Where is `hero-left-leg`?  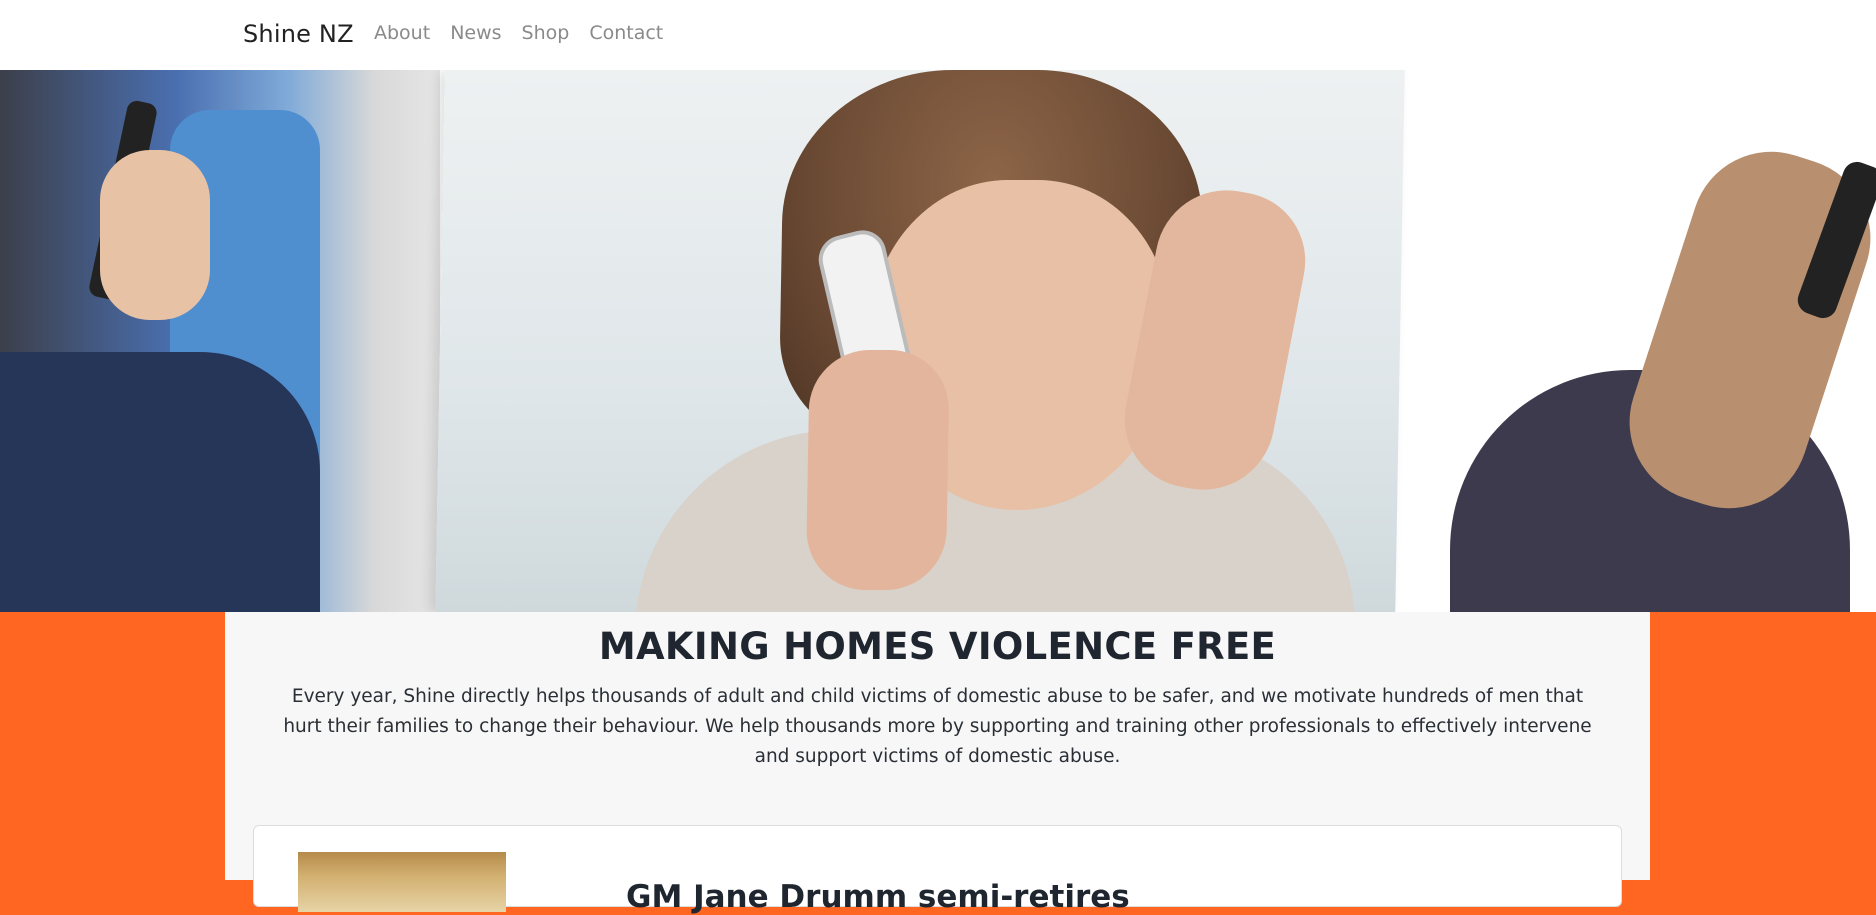 hero-left-leg is located at coordinates (160, 482).